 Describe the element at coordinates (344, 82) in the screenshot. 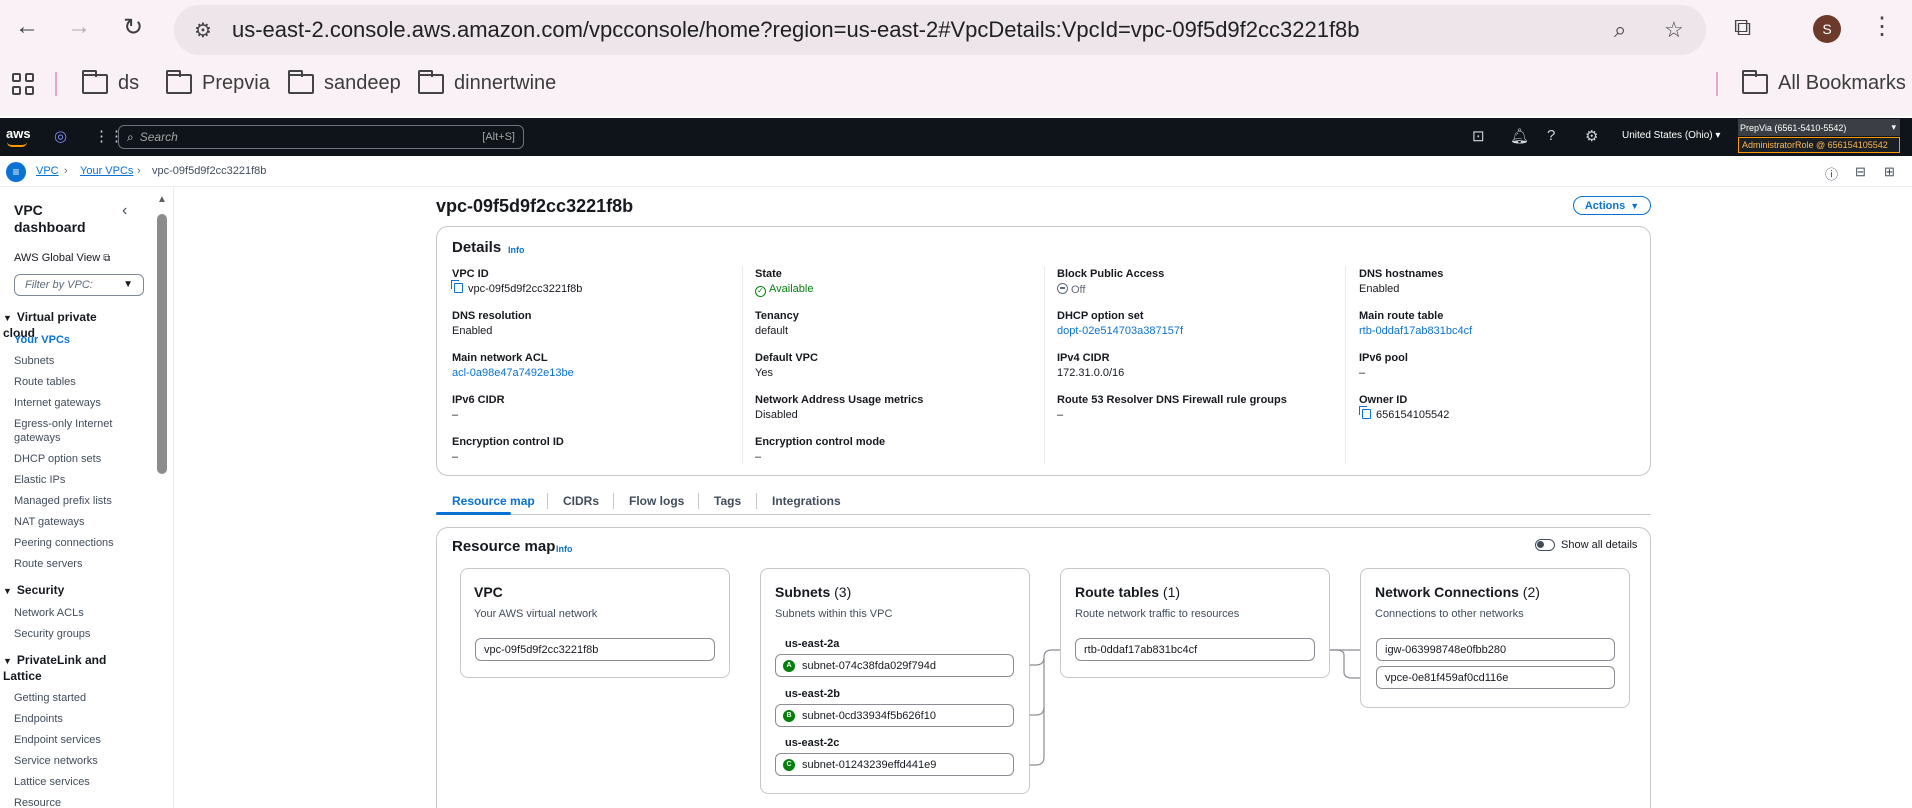

I see `bookmark-sandeep: sandeep` at that location.